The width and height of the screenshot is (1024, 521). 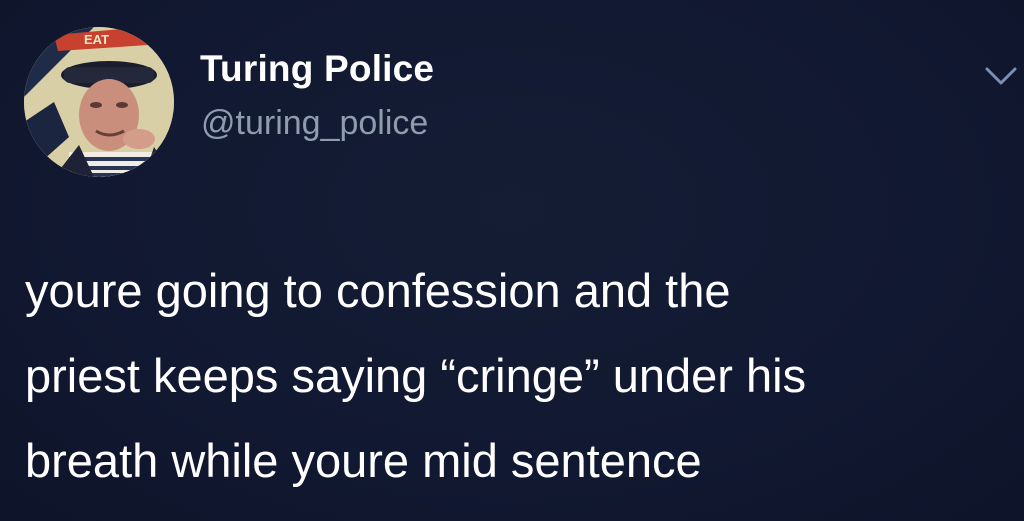 What do you see at coordinates (314, 123) in the screenshot?
I see `author-handle: @turing_police` at bounding box center [314, 123].